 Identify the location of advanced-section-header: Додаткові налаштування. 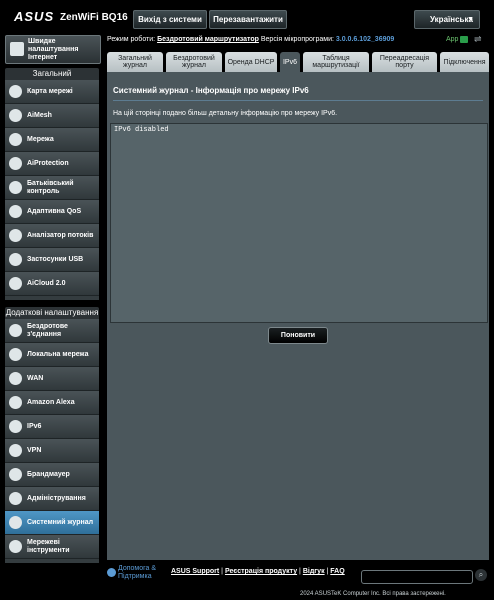
(52, 313).